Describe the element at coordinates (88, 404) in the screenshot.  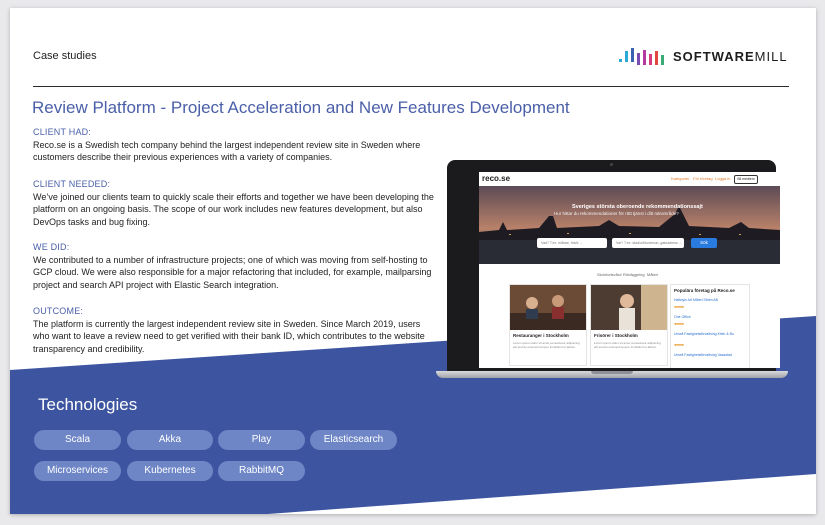
I see `technologies-title: Technologies` at that location.